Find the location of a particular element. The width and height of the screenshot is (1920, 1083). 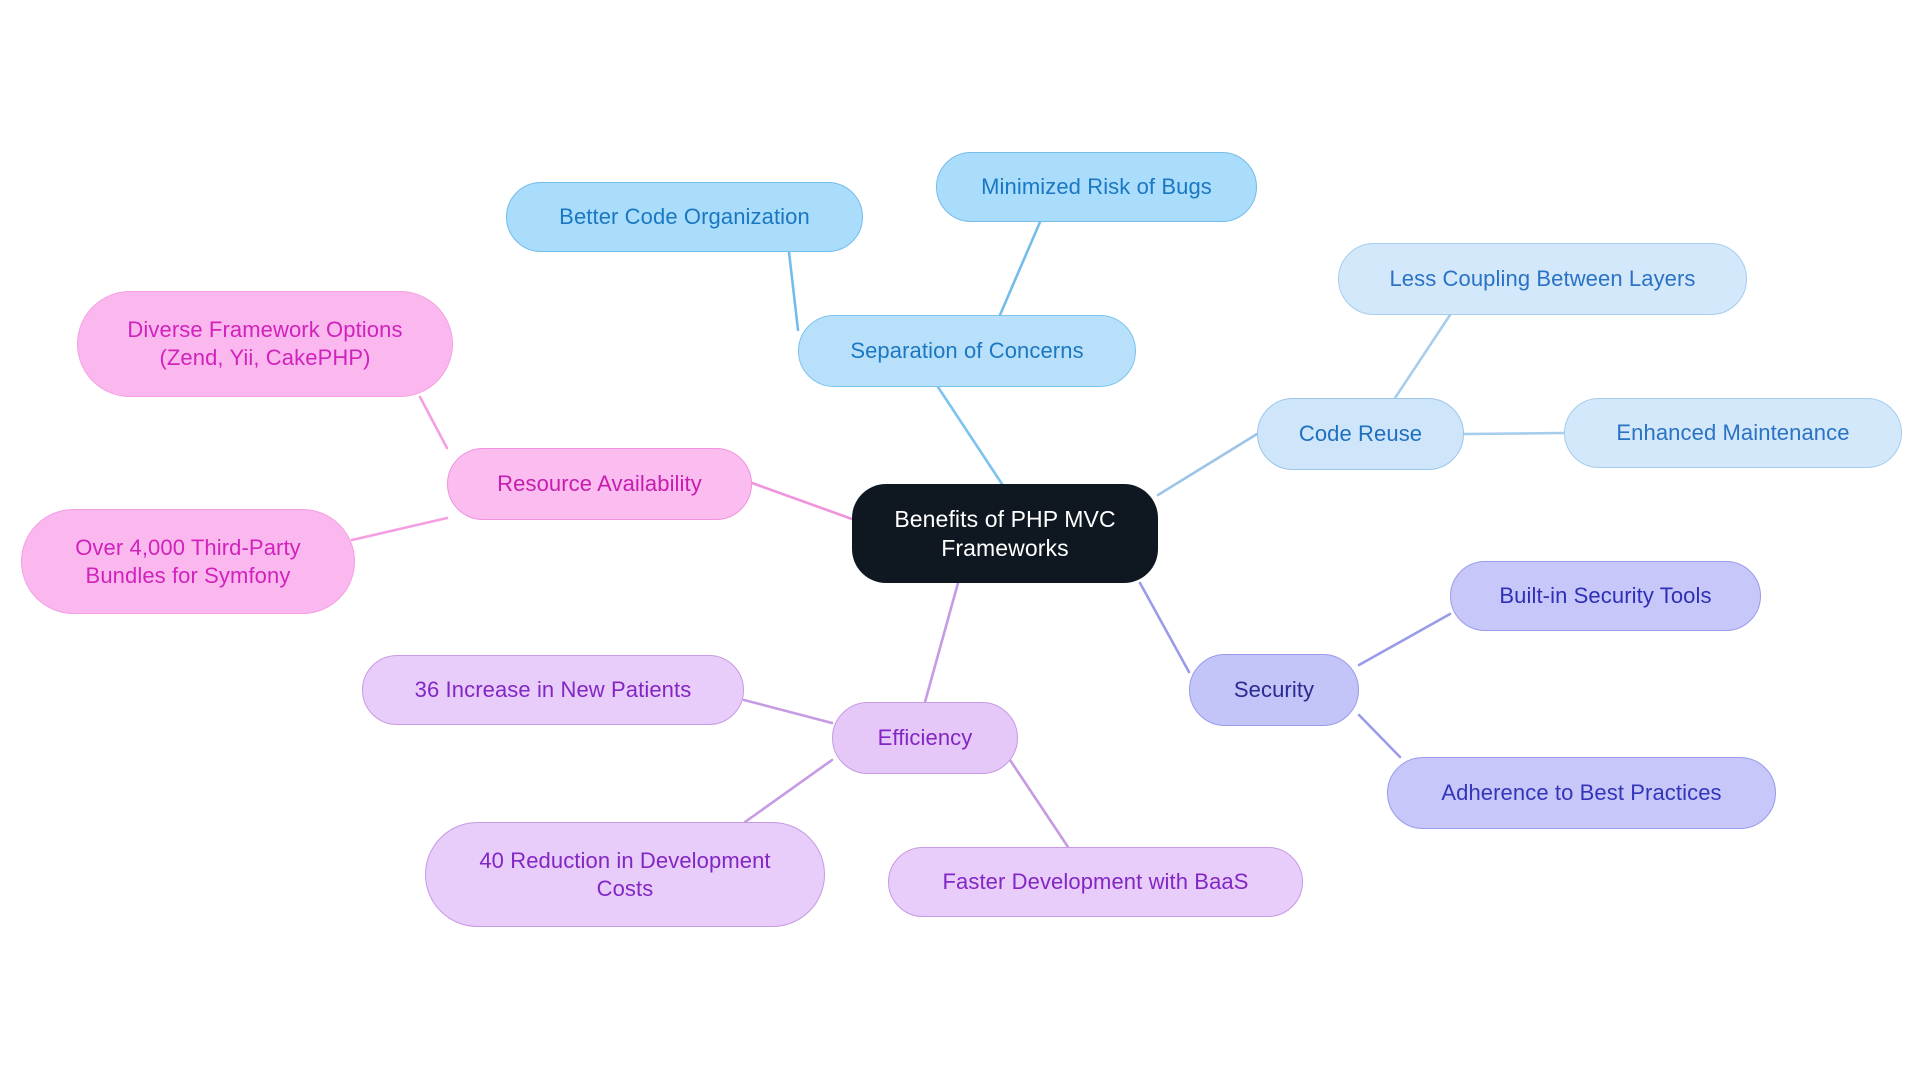

node-reduction-in-development-costs: 40 Reduction in Development Costs is located at coordinates (625, 874).